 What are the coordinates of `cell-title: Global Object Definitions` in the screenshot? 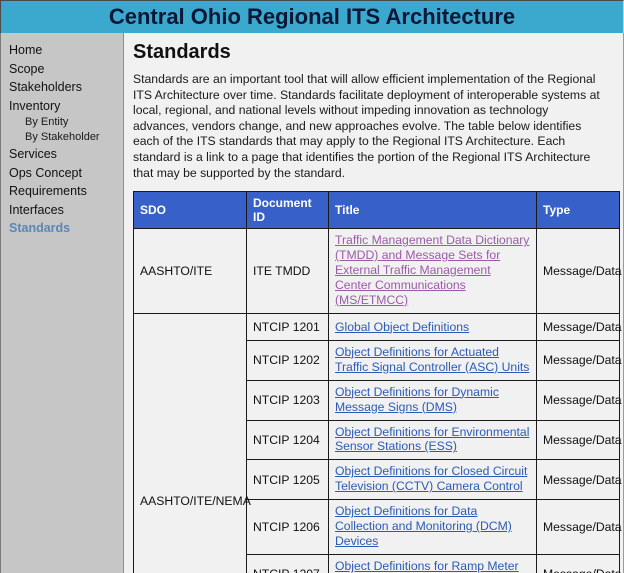 It's located at (432, 326).